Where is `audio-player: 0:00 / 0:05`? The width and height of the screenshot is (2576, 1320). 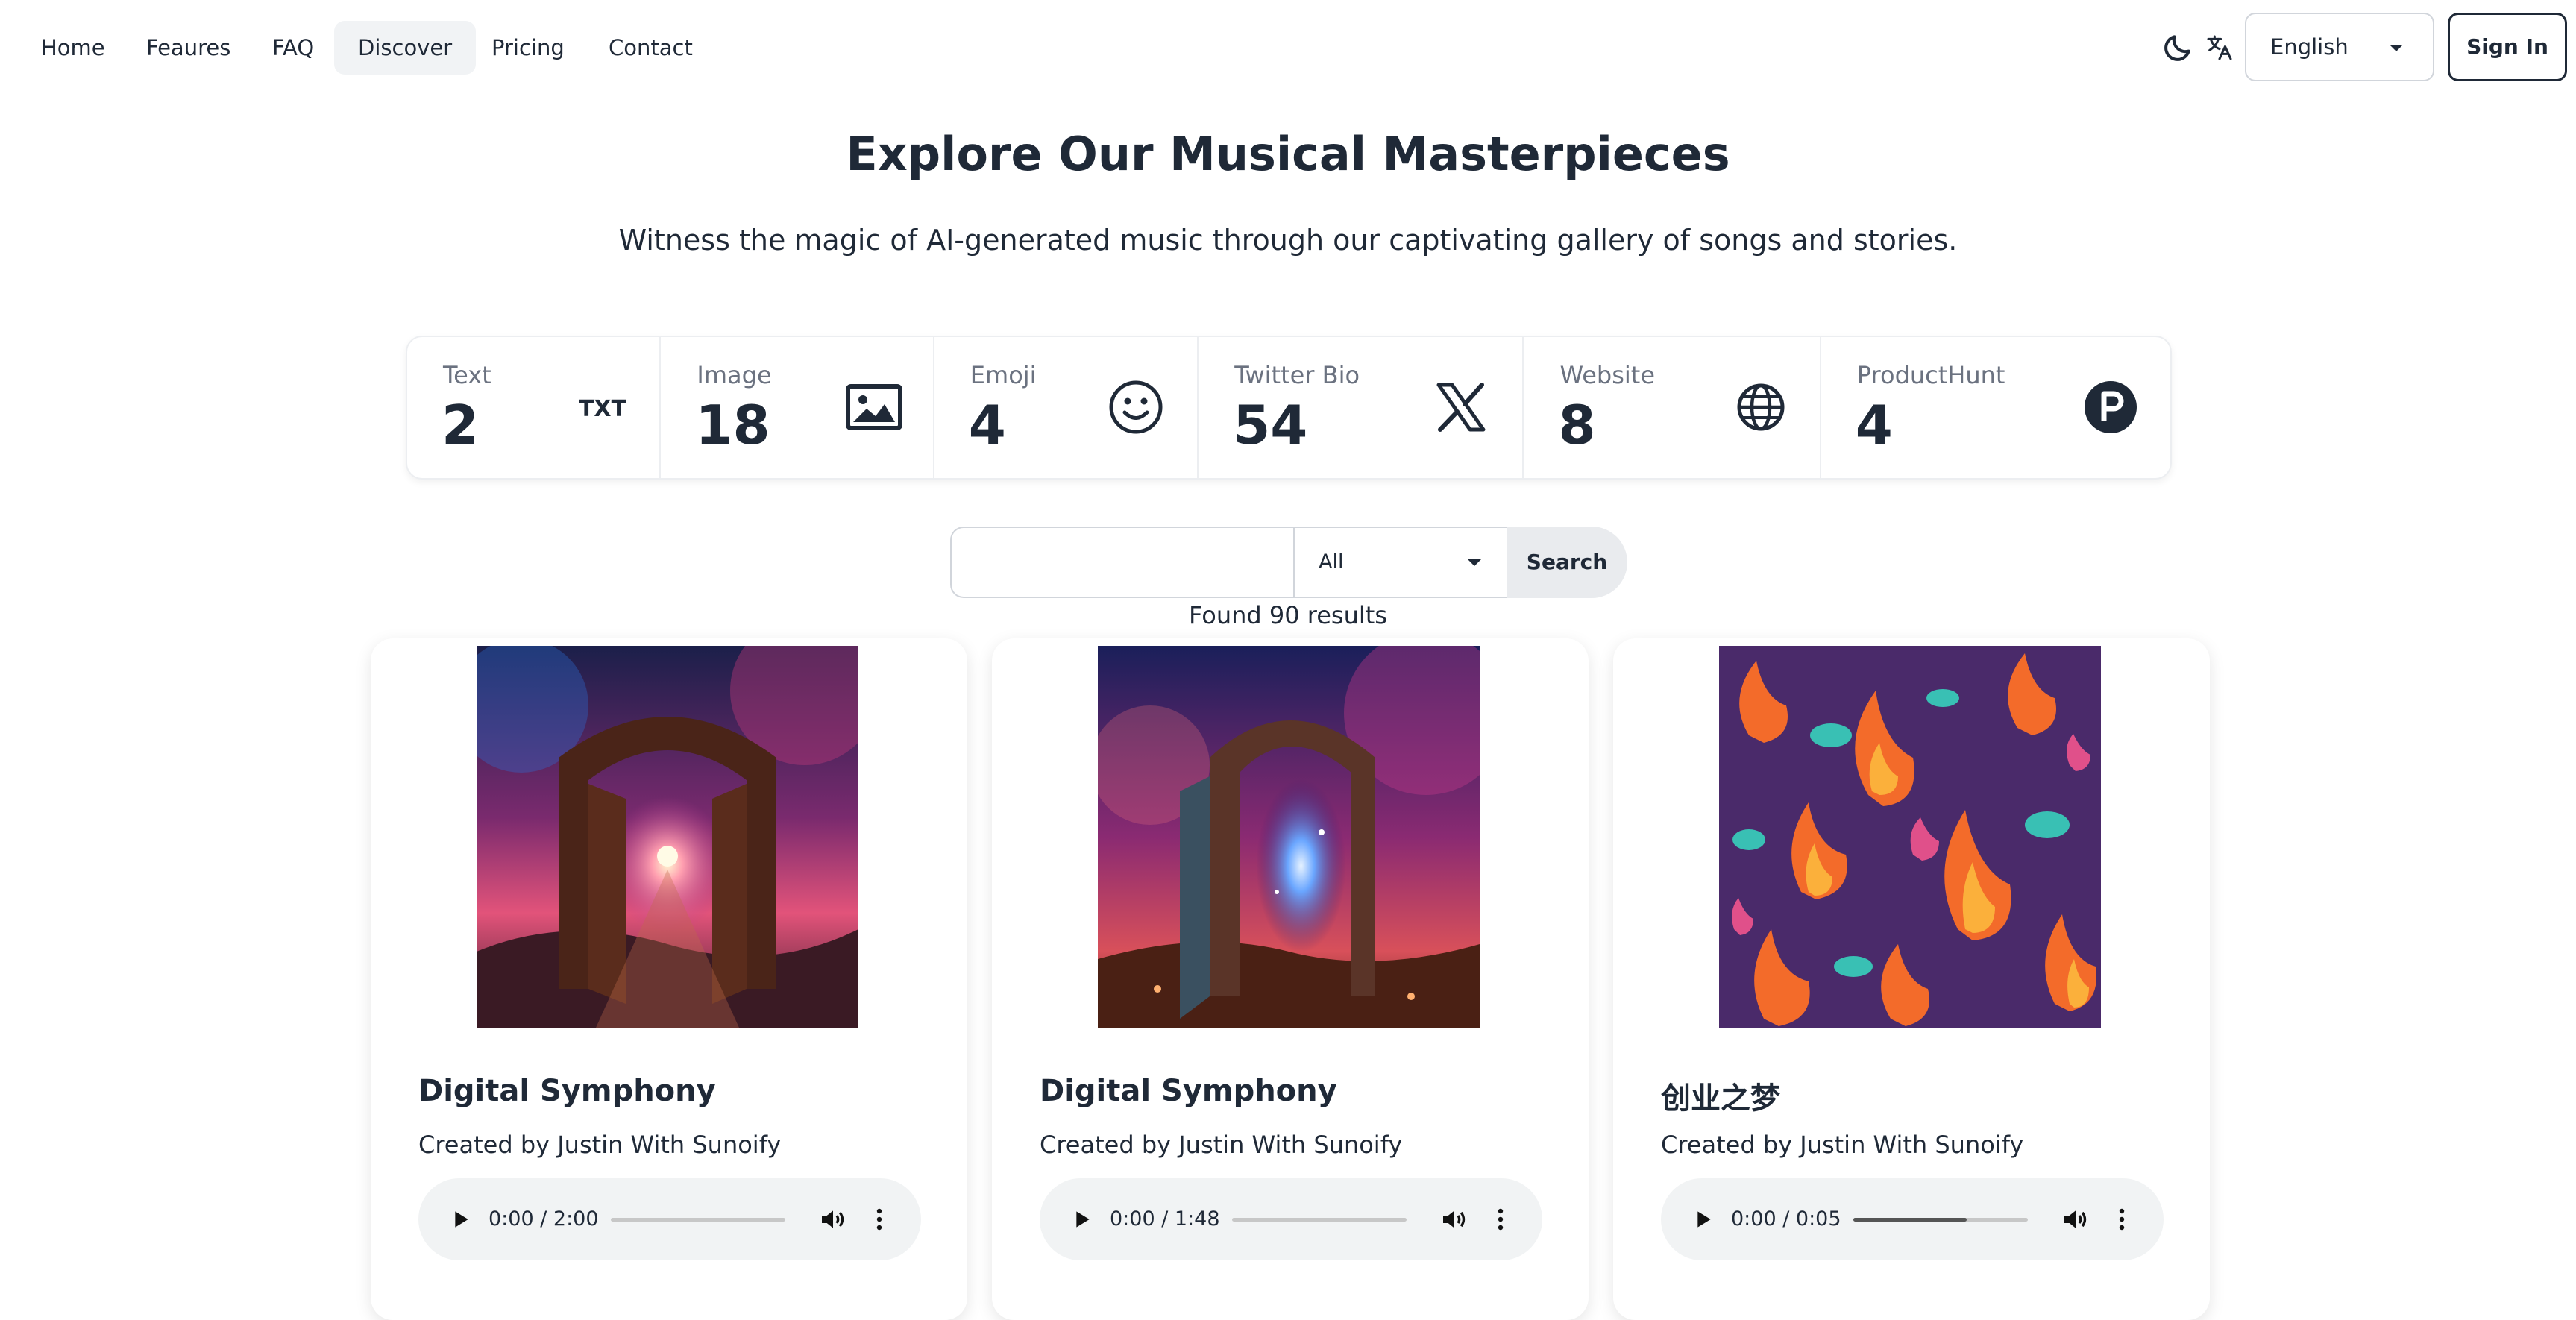
audio-player: 0:00 / 0:05 is located at coordinates (1913, 1219).